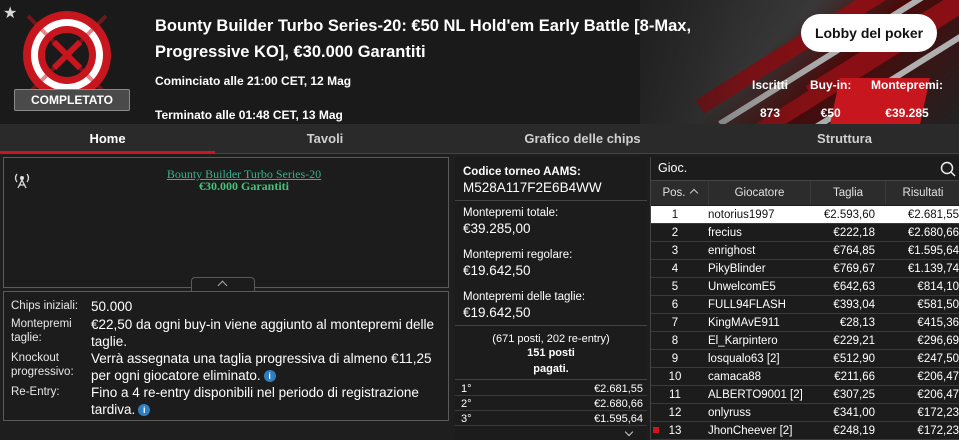 The image size is (959, 440). Describe the element at coordinates (253, 81) in the screenshot. I see `start-time: Cominciato alle 21:00 CET, 12 Mag` at that location.